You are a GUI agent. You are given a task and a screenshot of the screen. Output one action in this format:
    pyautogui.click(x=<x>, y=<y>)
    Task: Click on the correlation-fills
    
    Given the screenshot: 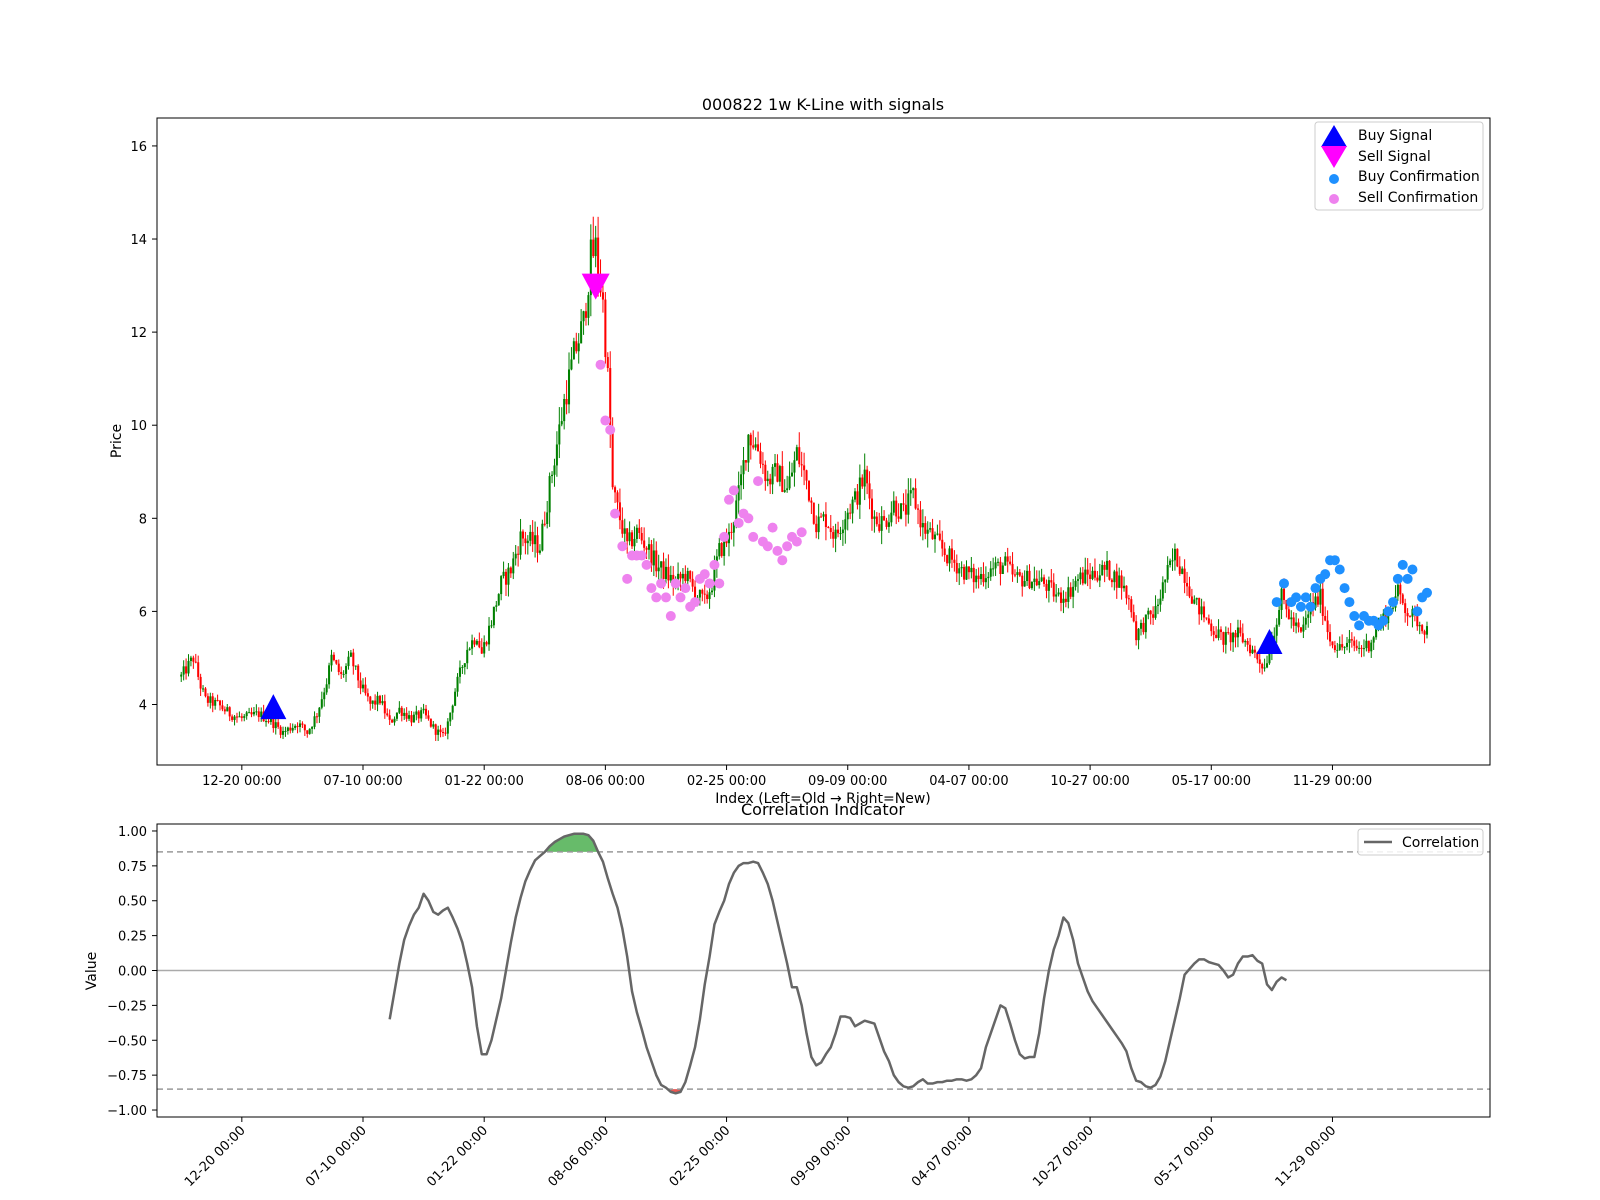 What is the action you would take?
    pyautogui.click(x=612, y=963)
    